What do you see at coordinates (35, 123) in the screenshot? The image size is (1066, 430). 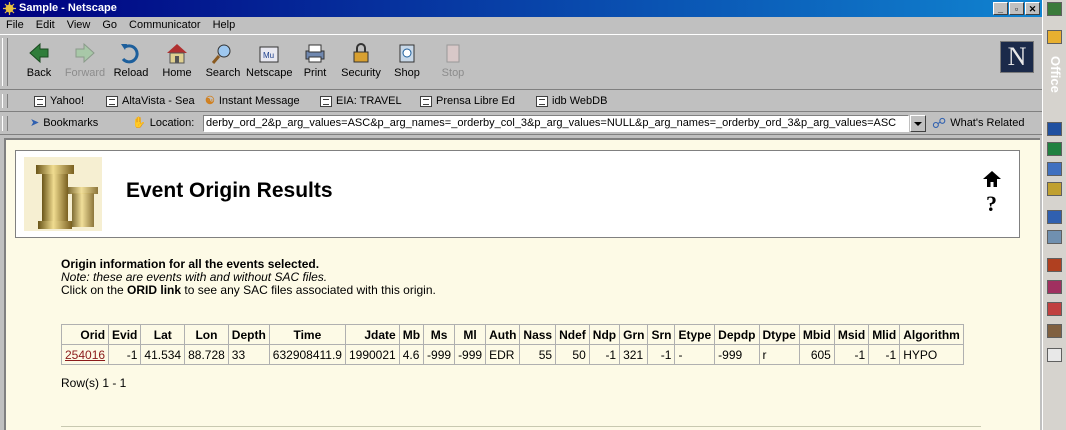 I see `bookmarks-icon: ➤` at bounding box center [35, 123].